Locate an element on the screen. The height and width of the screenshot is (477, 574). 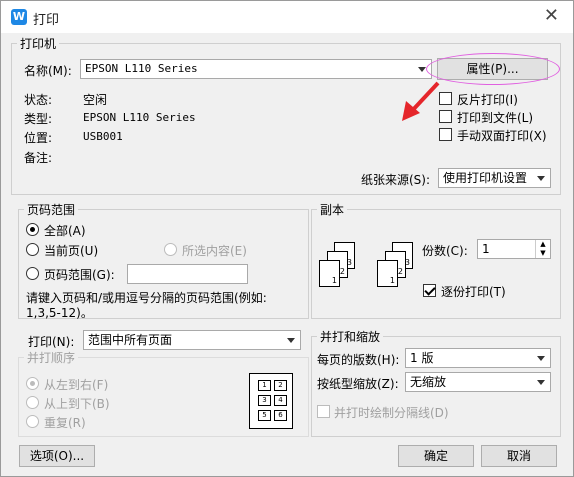
order-top-bottom-label: 从上到下(B) is located at coordinates (77, 404).